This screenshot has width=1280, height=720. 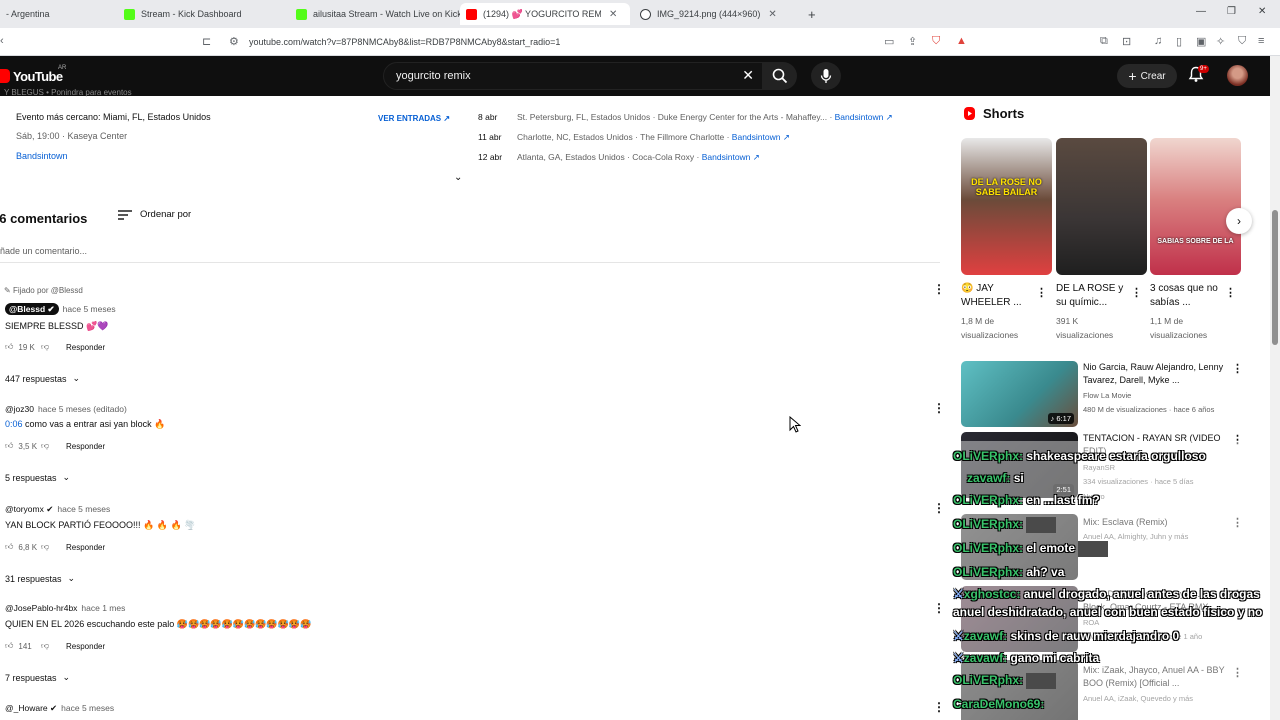 What do you see at coordinates (573, 76) in the screenshot?
I see `search-input: yogurcito remix ✕` at bounding box center [573, 76].